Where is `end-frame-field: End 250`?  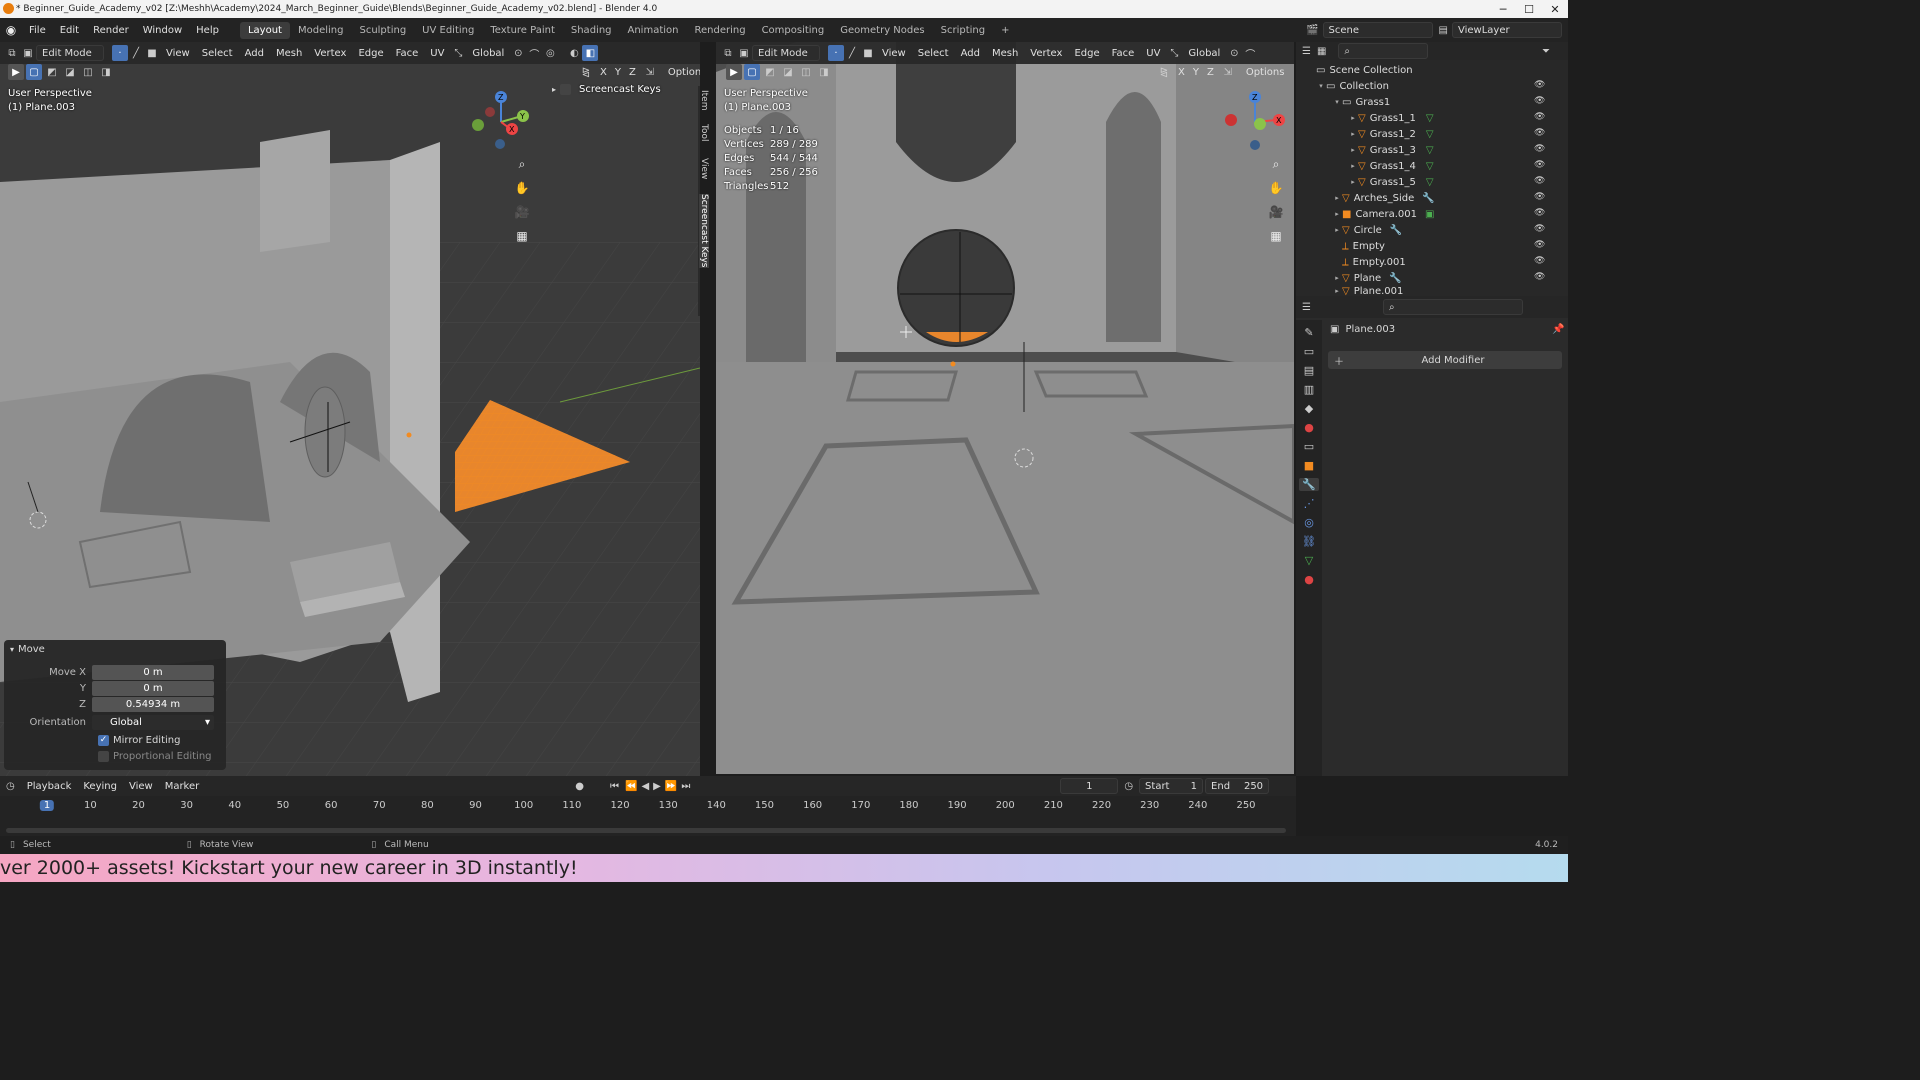
end-frame-field: End 250 is located at coordinates (1237, 786).